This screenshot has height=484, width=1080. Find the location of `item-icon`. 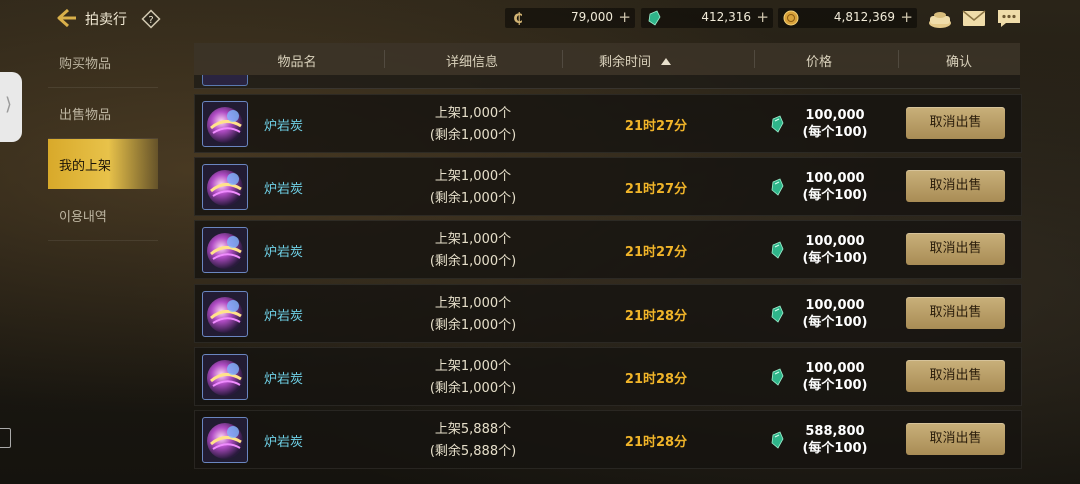

item-icon is located at coordinates (225, 80).